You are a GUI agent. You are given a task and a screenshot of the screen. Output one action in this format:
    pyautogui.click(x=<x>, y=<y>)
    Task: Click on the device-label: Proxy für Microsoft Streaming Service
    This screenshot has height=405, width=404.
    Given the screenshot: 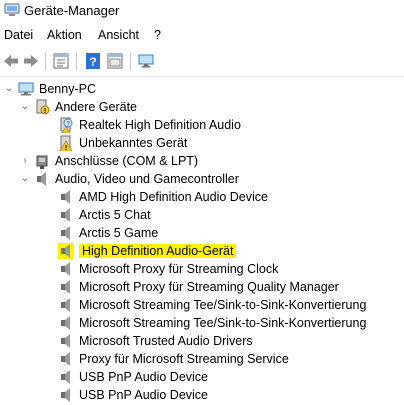 What is the action you would take?
    pyautogui.click(x=184, y=359)
    